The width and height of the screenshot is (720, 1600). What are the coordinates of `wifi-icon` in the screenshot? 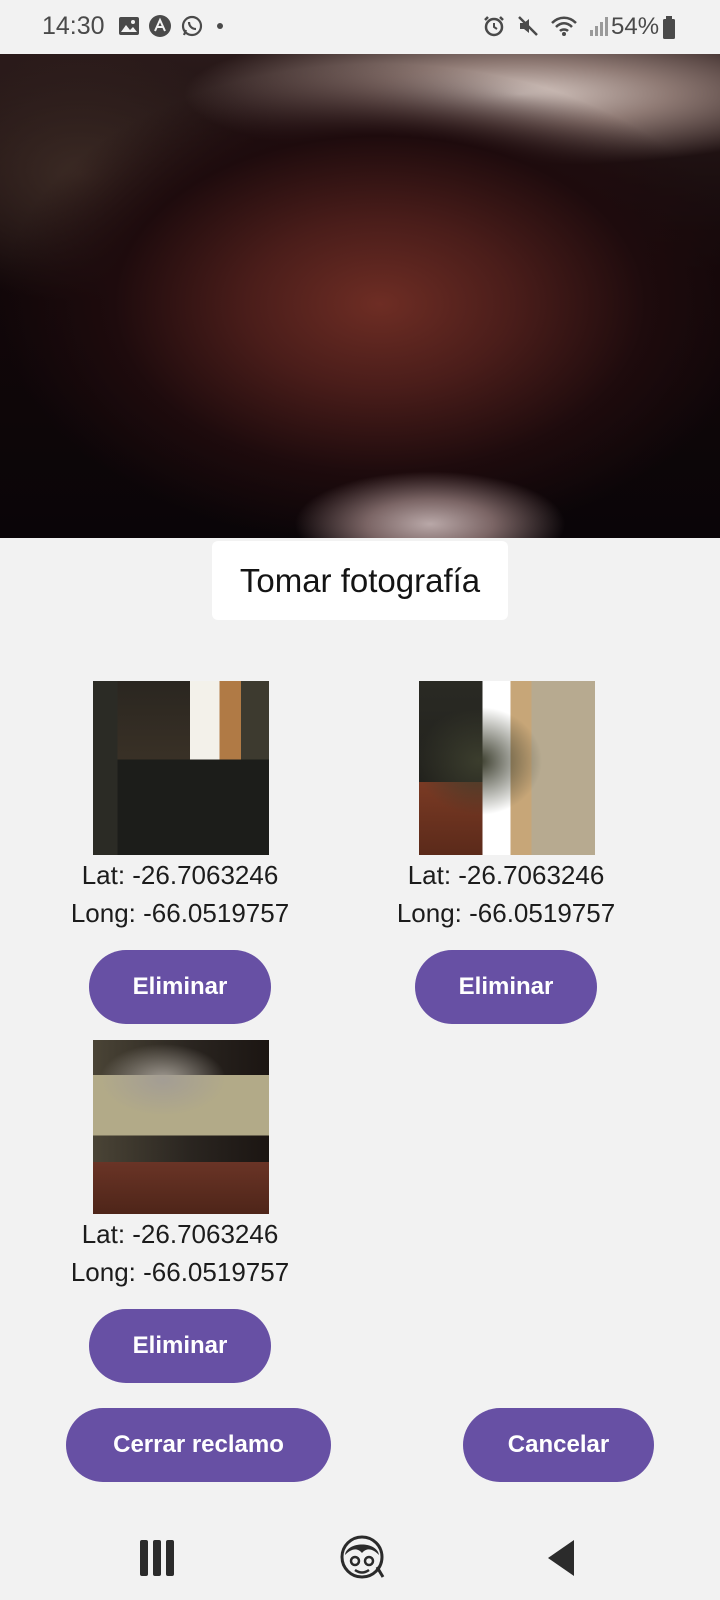 It's located at (564, 26).